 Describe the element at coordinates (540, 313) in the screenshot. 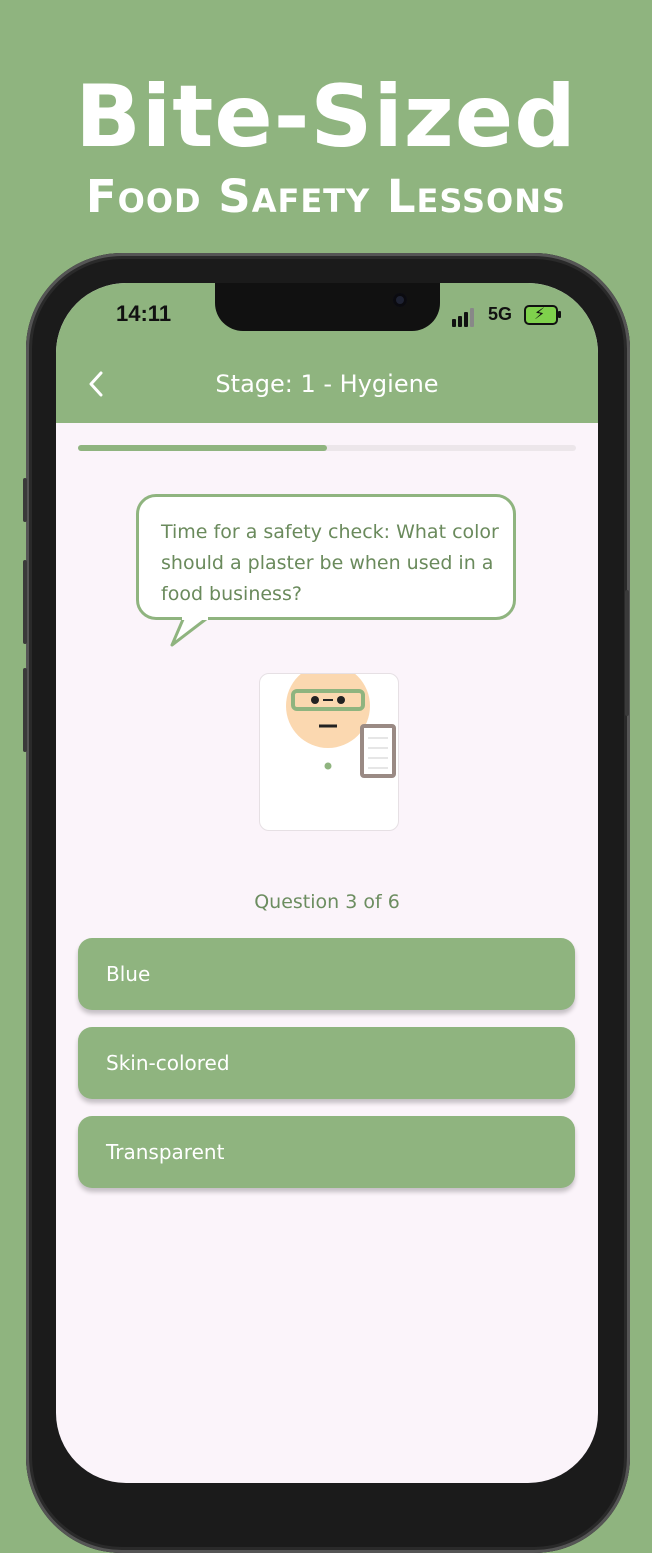

I see `bolt-icon: ⚡` at that location.